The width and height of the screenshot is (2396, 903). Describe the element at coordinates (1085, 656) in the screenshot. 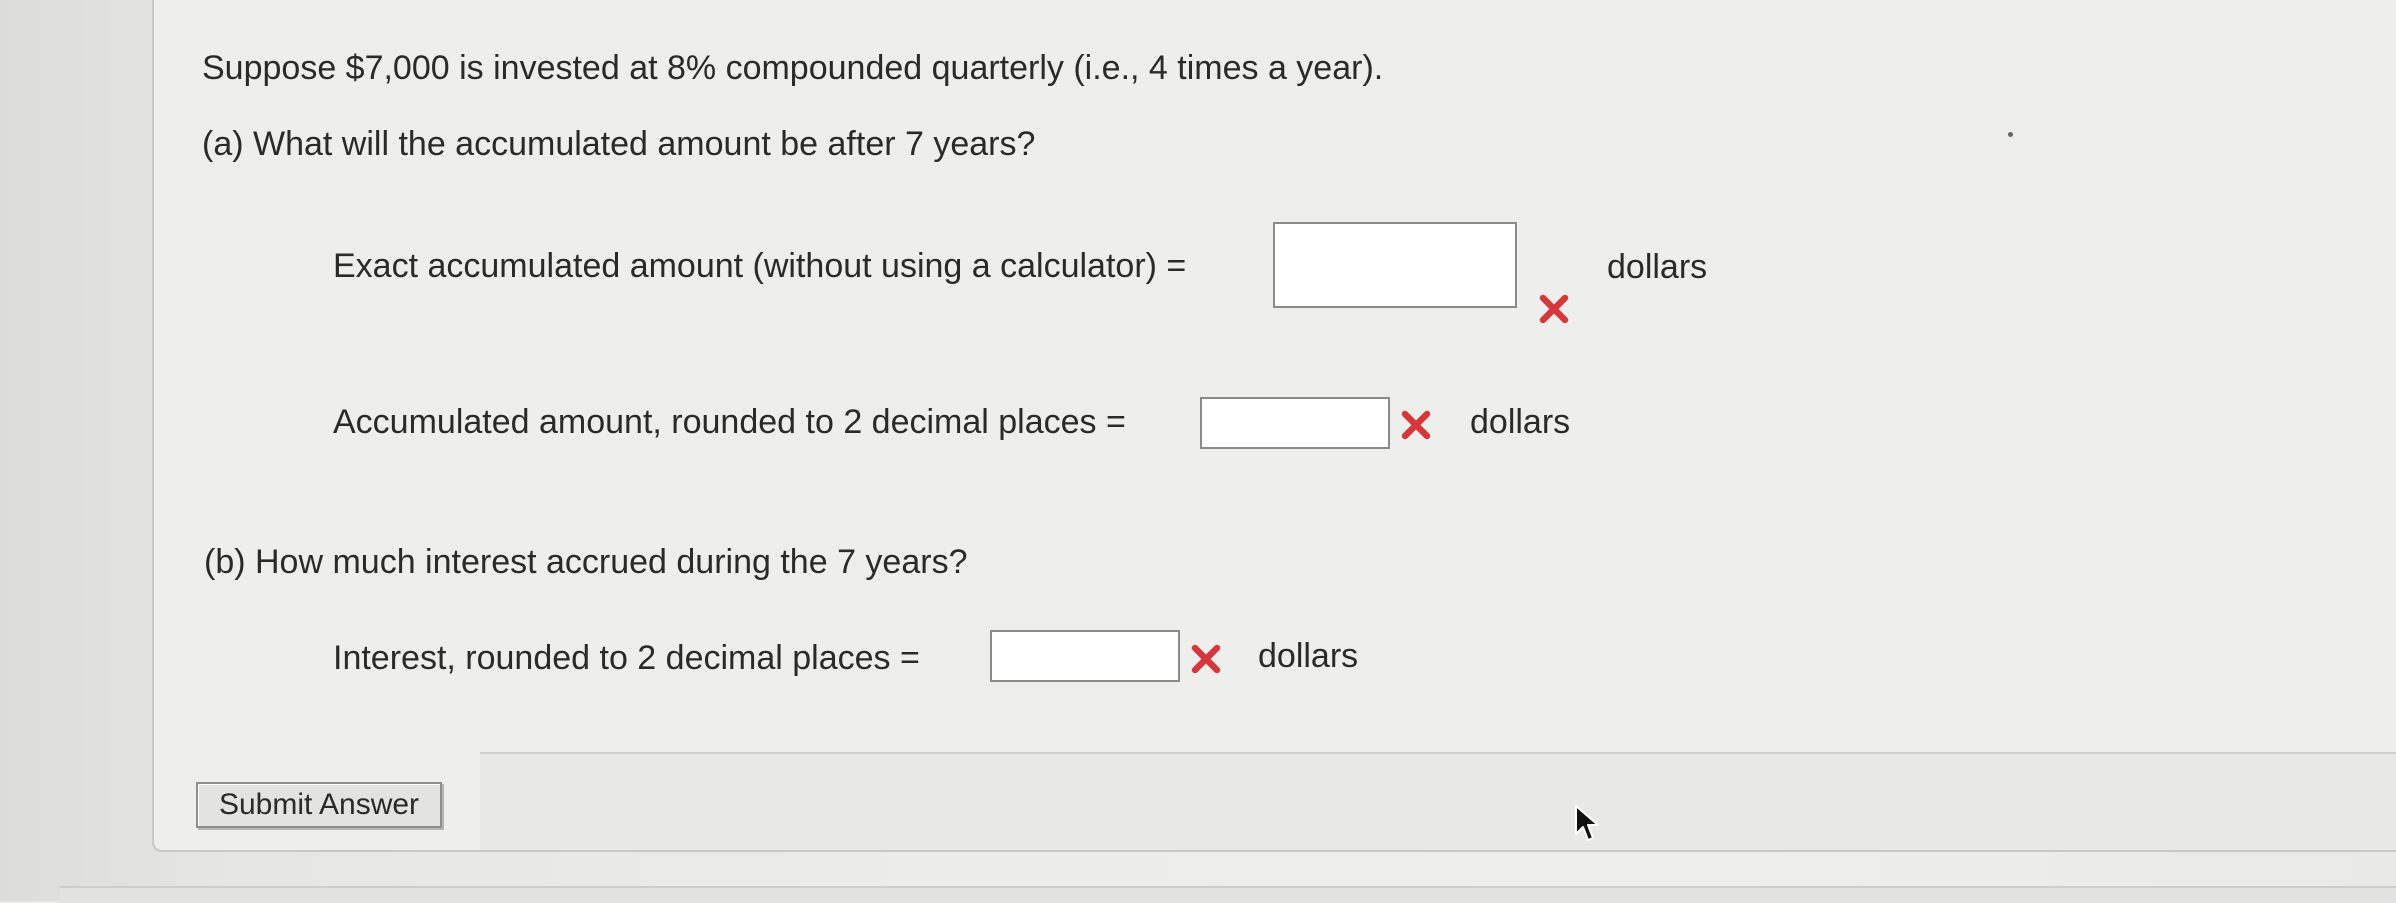

I see `interest-input` at that location.